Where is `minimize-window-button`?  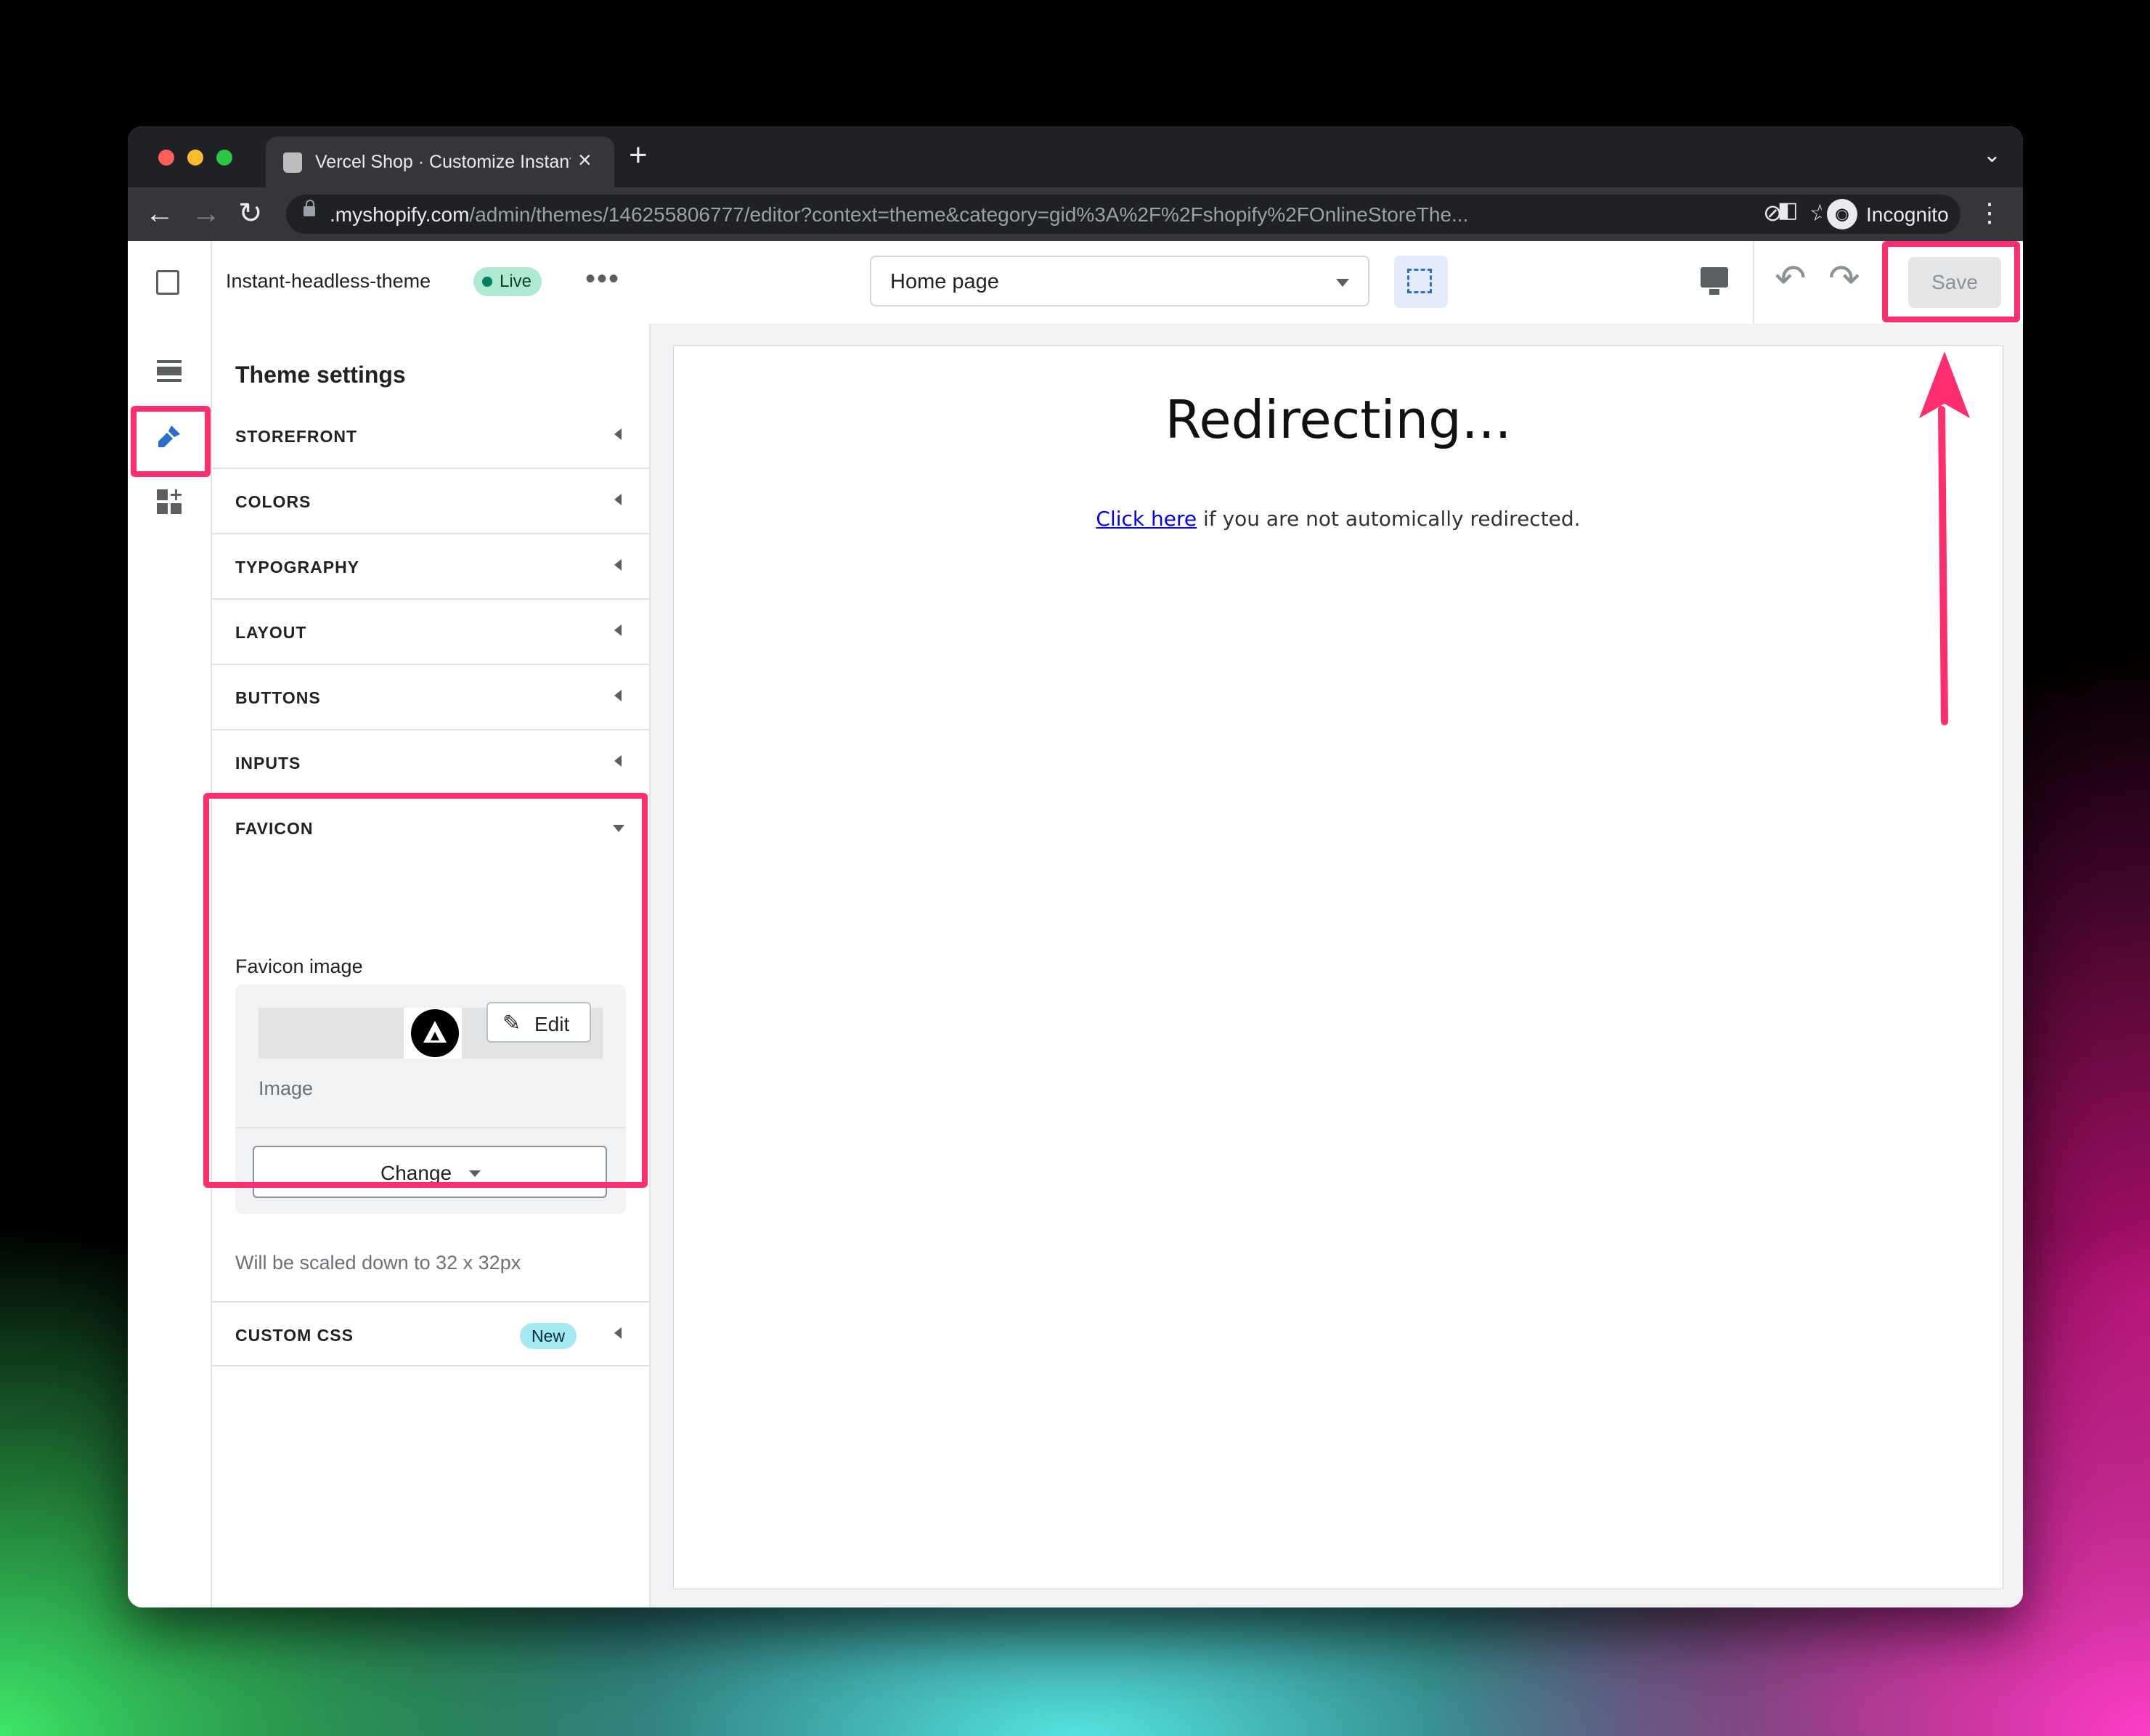 minimize-window-button is located at coordinates (195, 158).